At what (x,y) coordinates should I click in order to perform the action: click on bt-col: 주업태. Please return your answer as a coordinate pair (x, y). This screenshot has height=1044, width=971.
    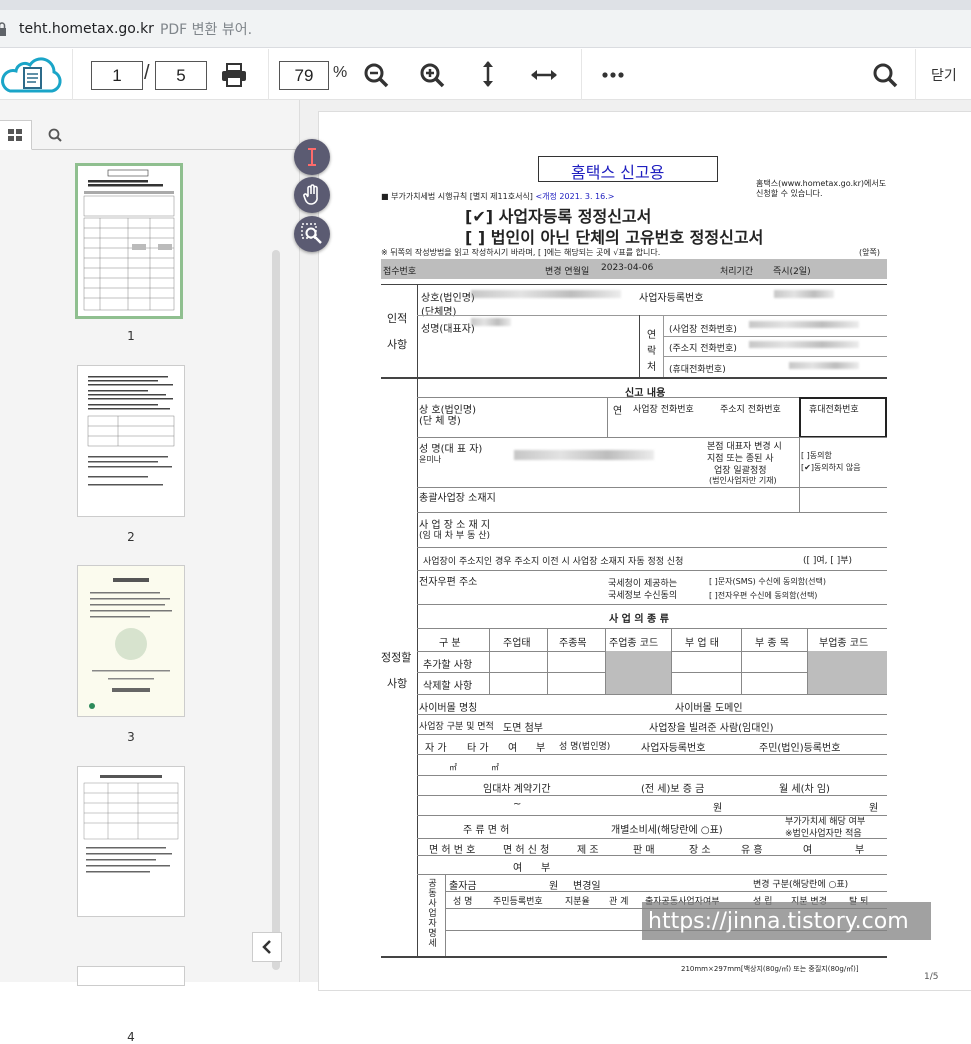
    Looking at the image, I should click on (517, 643).